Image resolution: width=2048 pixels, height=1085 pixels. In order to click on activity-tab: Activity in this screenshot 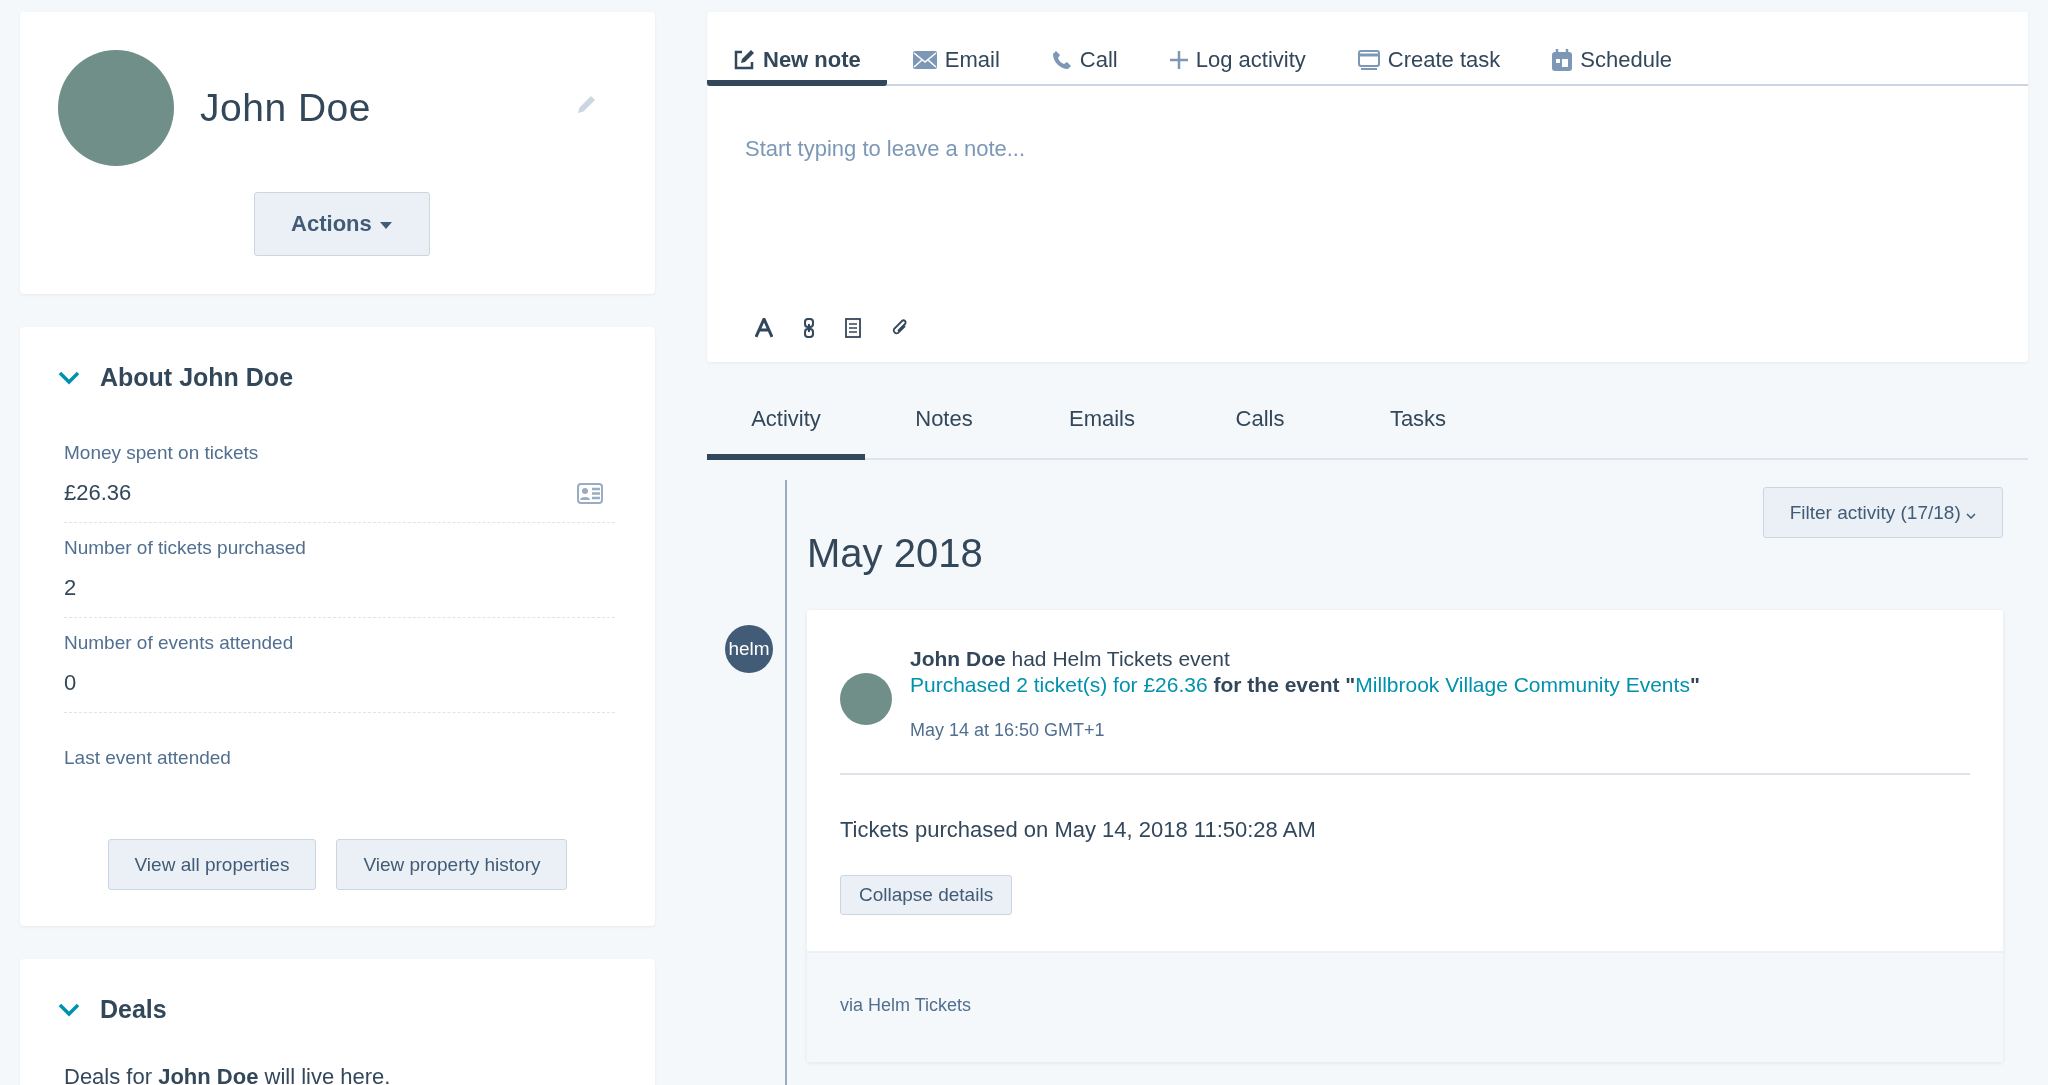, I will do `click(786, 433)`.